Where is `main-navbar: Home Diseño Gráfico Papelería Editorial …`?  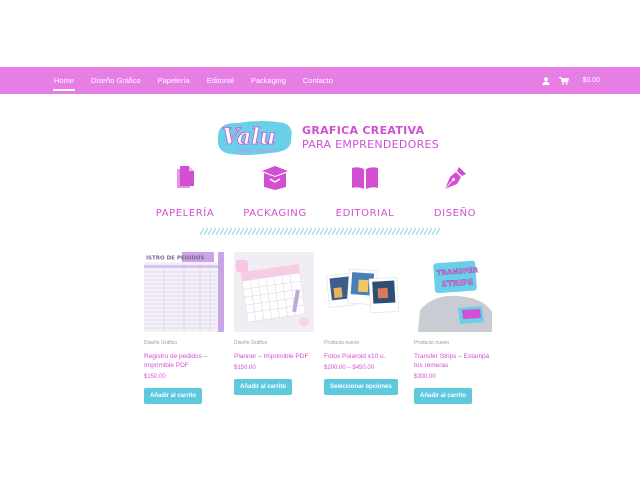
main-navbar: Home Diseño Gráfico Papelería Editorial … is located at coordinates (320, 80).